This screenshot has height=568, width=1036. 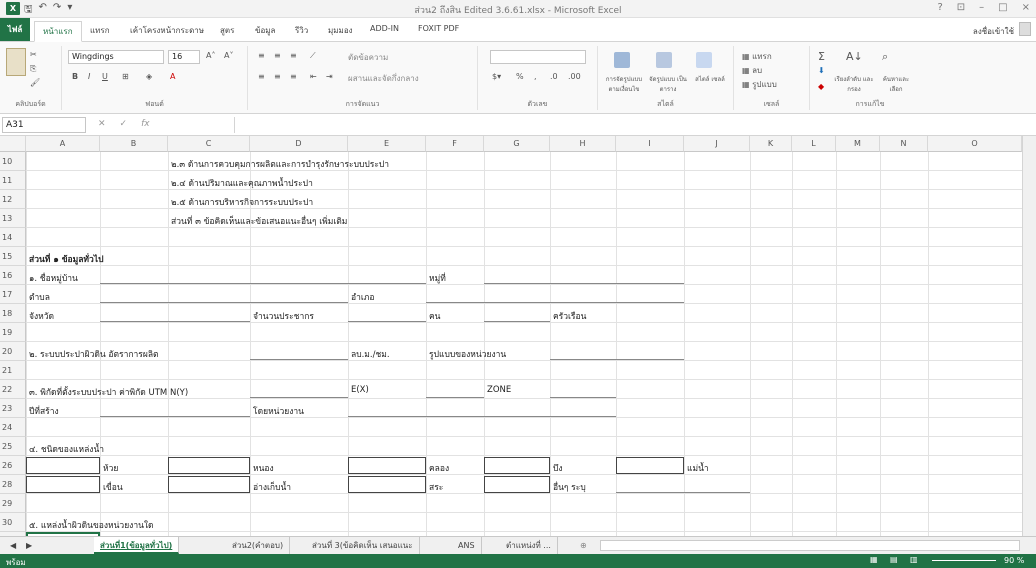 I want to click on column-header-k: K, so click(x=771, y=144).